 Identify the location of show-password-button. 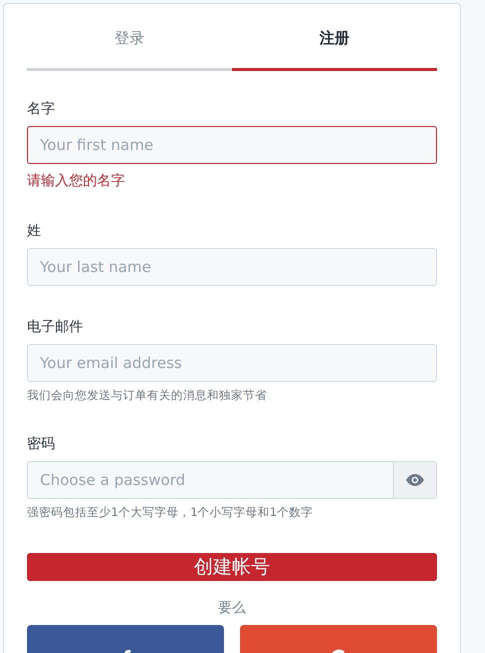
(415, 480).